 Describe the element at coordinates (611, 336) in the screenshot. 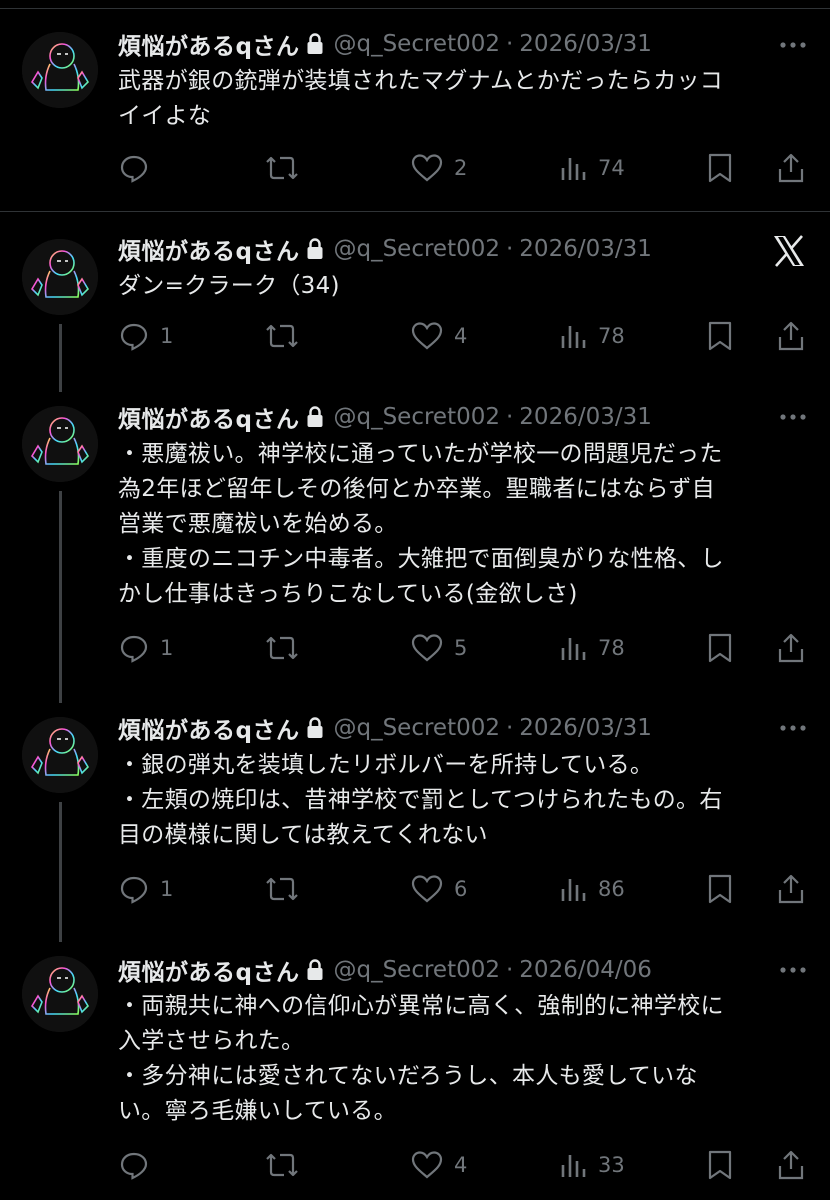

I see `views-count: 78` at that location.